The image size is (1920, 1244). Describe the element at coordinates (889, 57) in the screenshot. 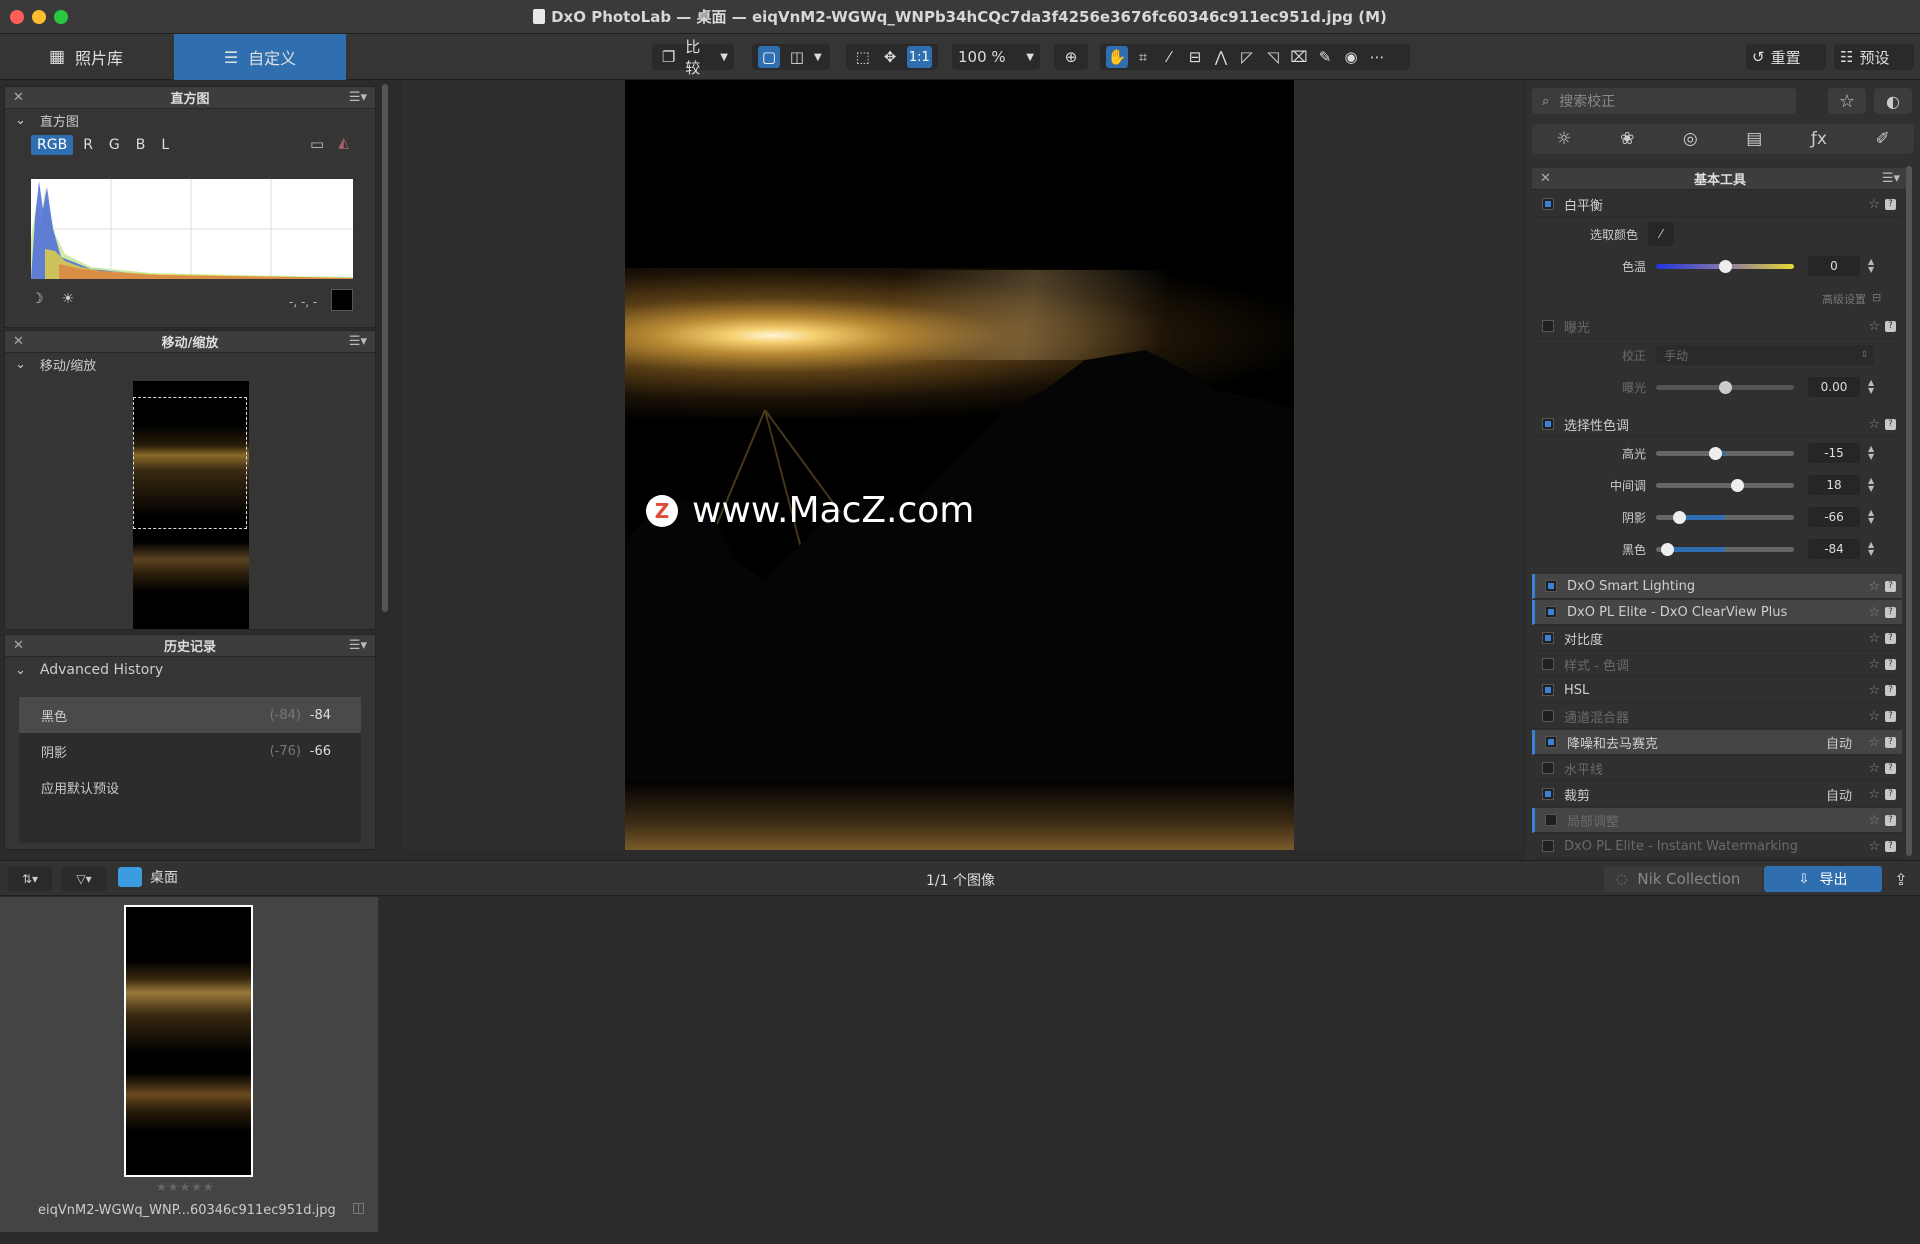

I see `move-icon: ✥` at that location.